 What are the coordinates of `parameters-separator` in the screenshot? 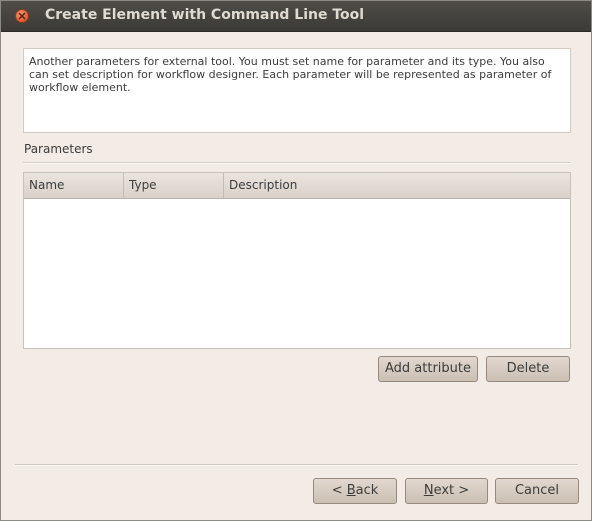 It's located at (297, 163).